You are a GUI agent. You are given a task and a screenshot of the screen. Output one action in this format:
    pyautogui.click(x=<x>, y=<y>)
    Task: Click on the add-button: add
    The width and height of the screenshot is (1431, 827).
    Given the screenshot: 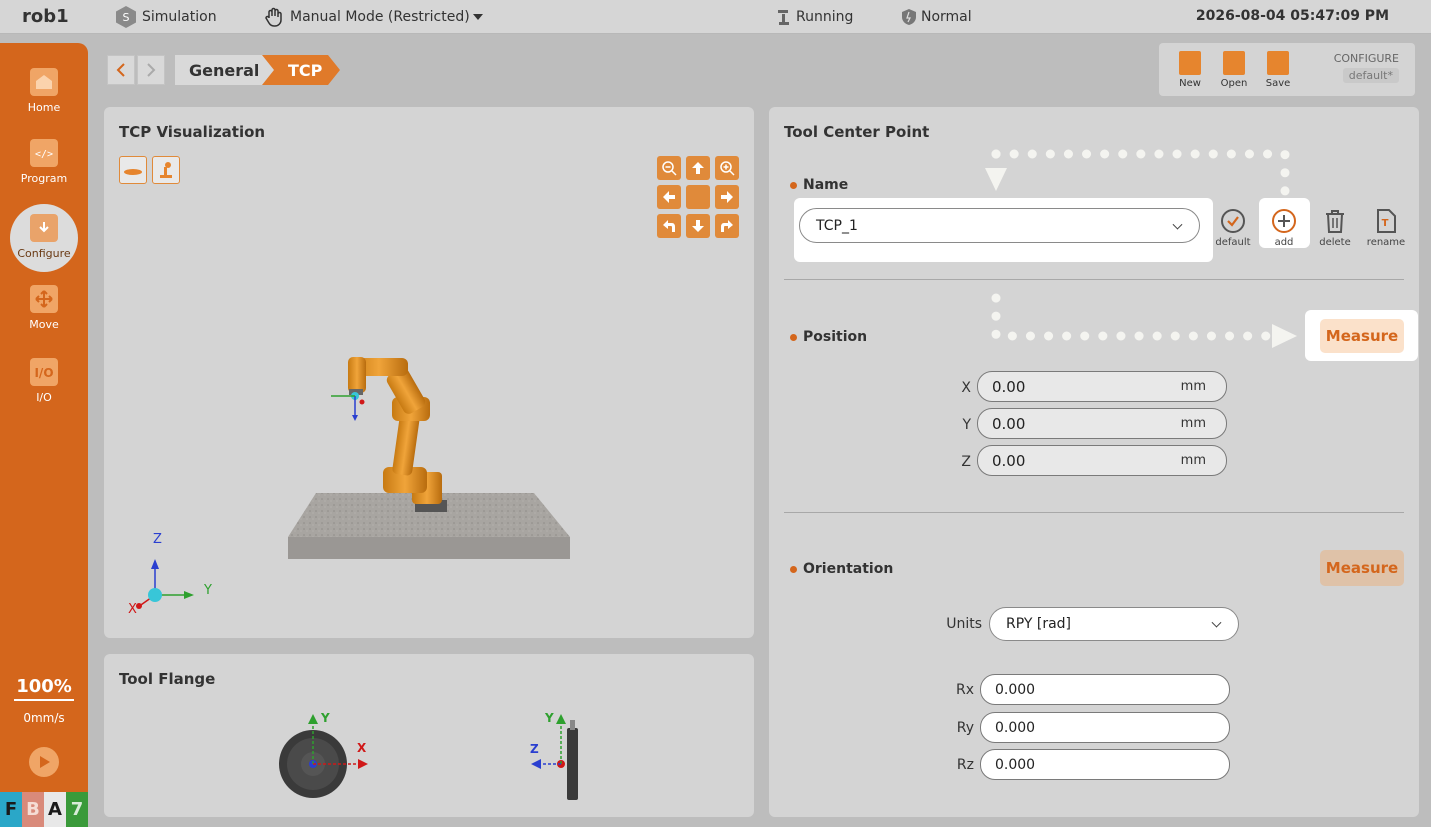 What is the action you would take?
    pyautogui.click(x=1284, y=228)
    